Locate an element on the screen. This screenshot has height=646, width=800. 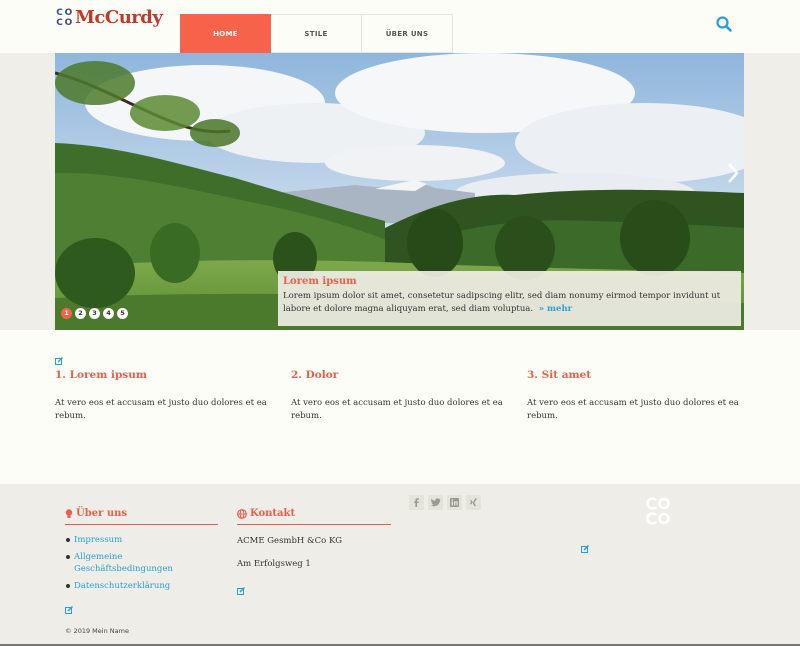
more-link: » mehr is located at coordinates (555, 309).